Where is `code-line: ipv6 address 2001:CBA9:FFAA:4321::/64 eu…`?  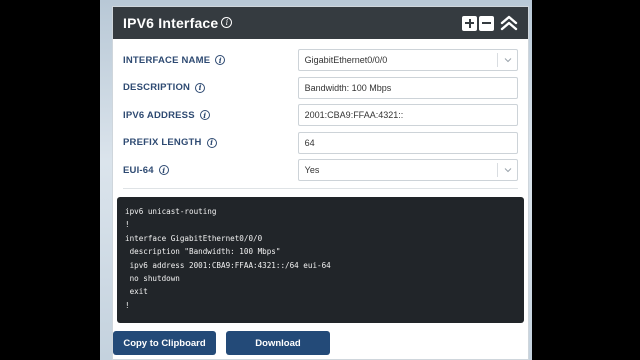 code-line: ipv6 address 2001:CBA9:FFAA:4321::/64 eu… is located at coordinates (228, 265).